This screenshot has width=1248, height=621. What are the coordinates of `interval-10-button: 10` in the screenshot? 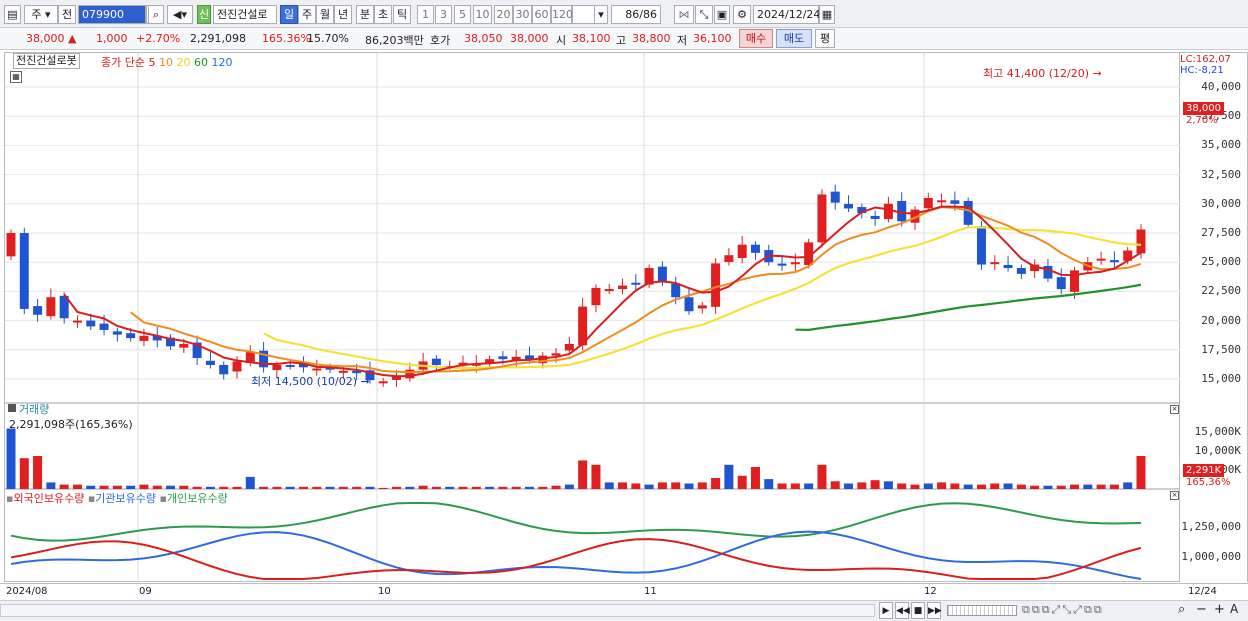 It's located at (482, 14).